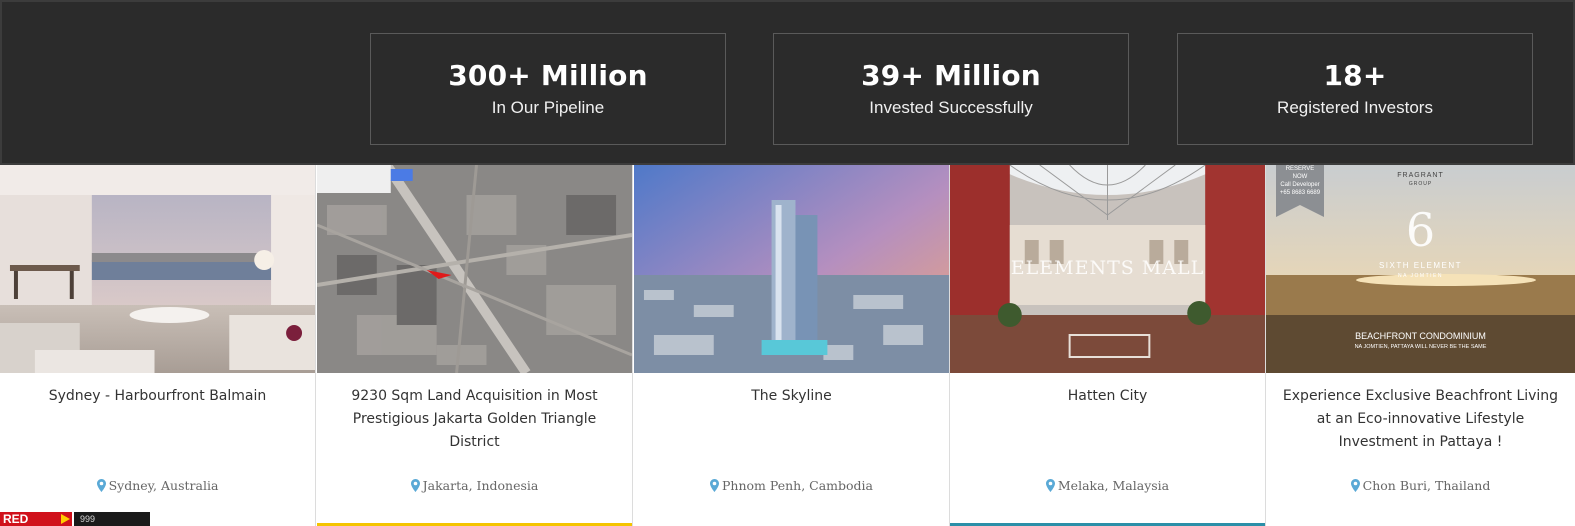 The image size is (1575, 526). Describe the element at coordinates (951, 107) in the screenshot. I see `stat-label: Invested Successfully` at that location.